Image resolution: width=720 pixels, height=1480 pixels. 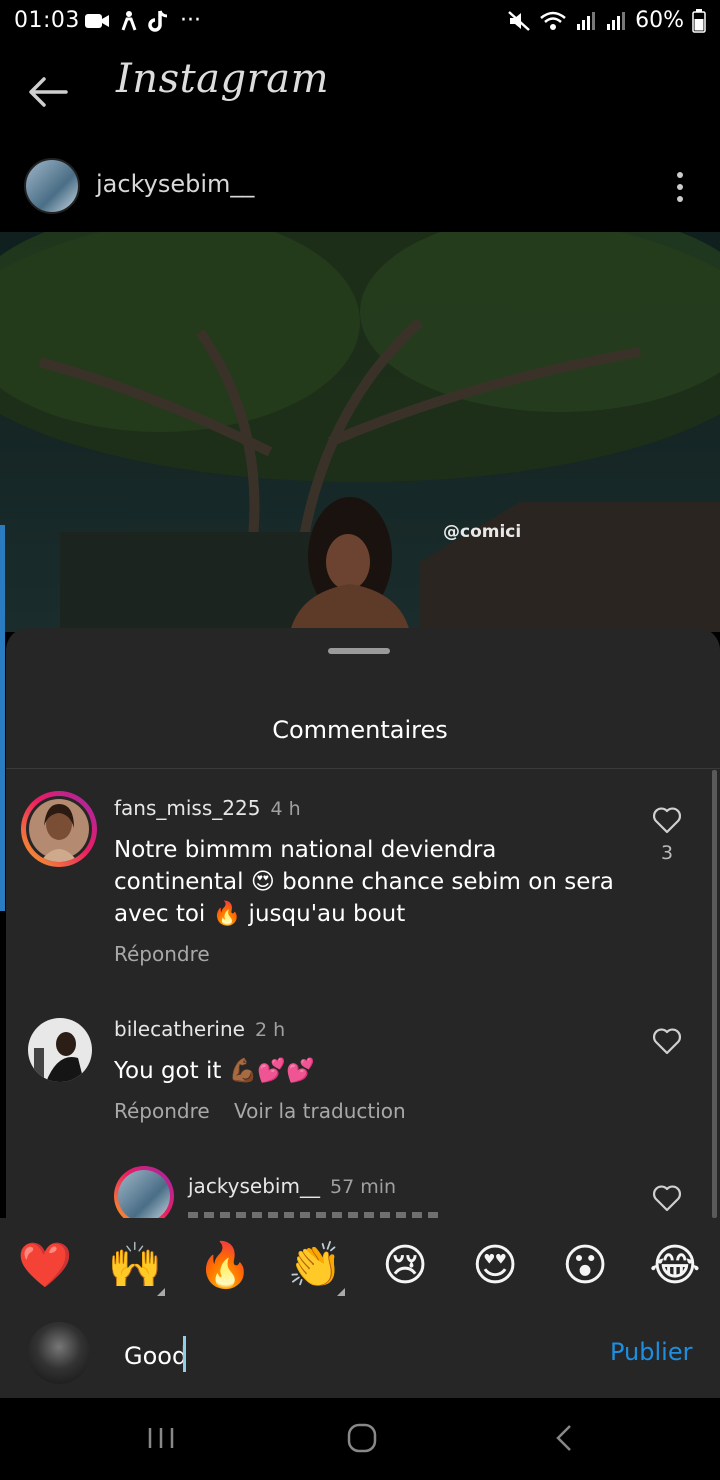 I want to click on comments-title: Commentaires, so click(x=360, y=730).